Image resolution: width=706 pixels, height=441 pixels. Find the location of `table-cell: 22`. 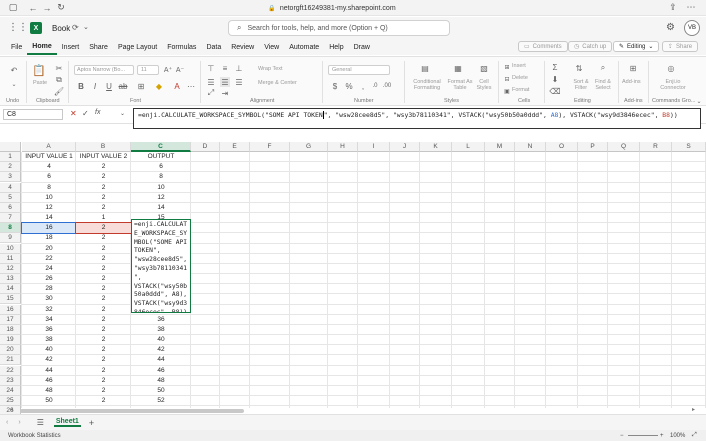

table-cell: 22 is located at coordinates (49, 259).